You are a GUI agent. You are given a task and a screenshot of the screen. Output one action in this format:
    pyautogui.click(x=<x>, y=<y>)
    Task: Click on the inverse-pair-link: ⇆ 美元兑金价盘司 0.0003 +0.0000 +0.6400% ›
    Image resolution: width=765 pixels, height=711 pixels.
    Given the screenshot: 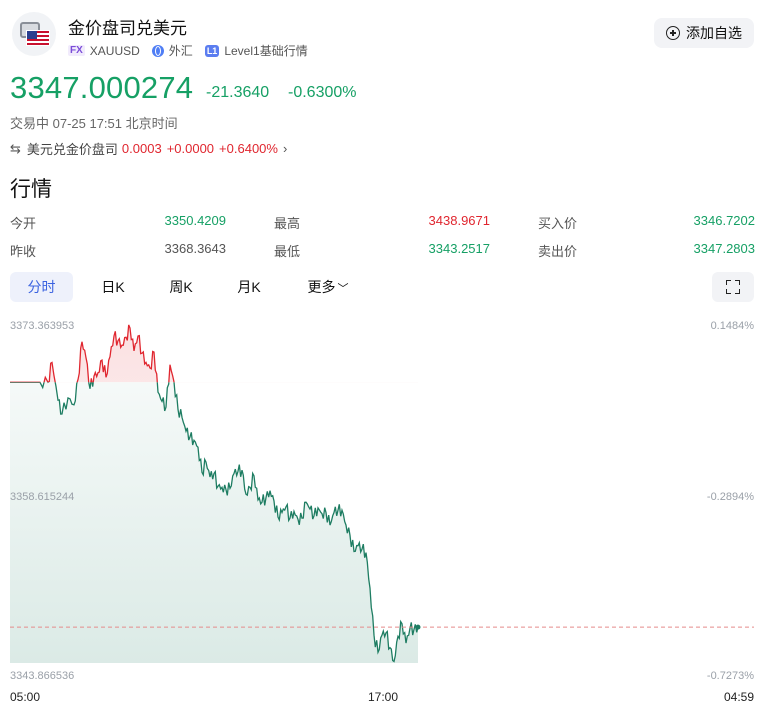 What is the action you would take?
    pyautogui.click(x=148, y=148)
    